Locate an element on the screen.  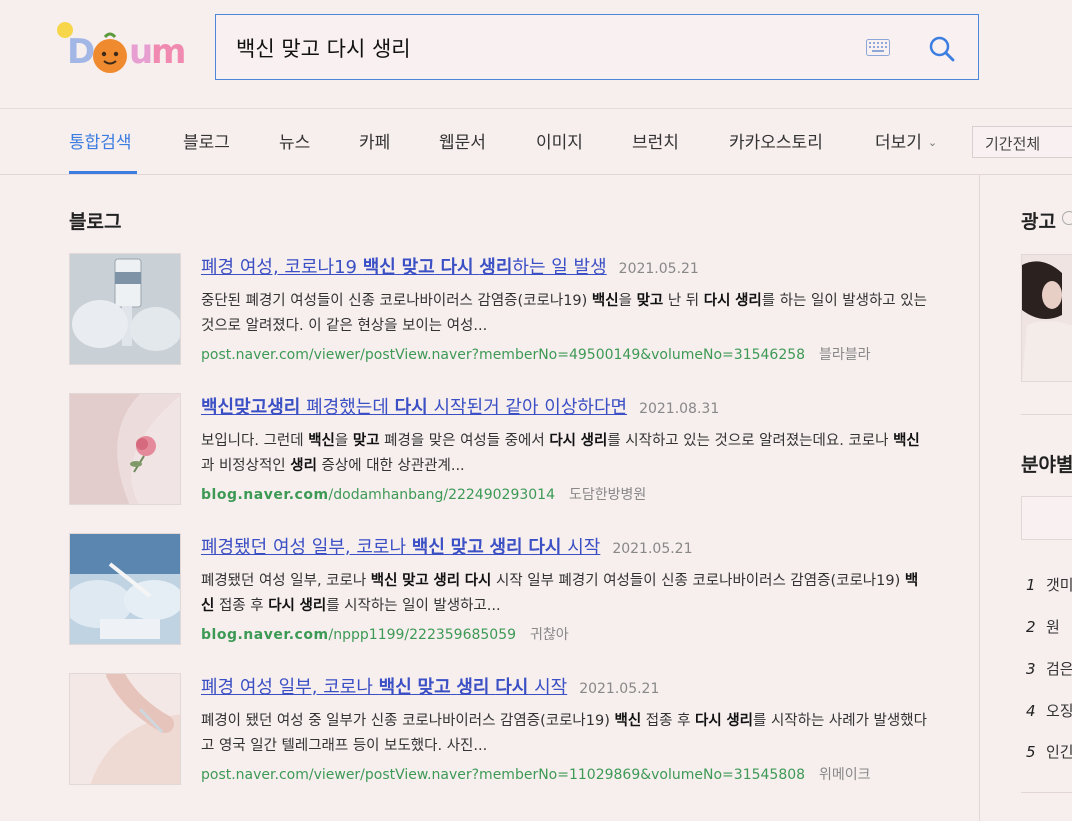
tab-more-label: 더보기 is located at coordinates (898, 143).